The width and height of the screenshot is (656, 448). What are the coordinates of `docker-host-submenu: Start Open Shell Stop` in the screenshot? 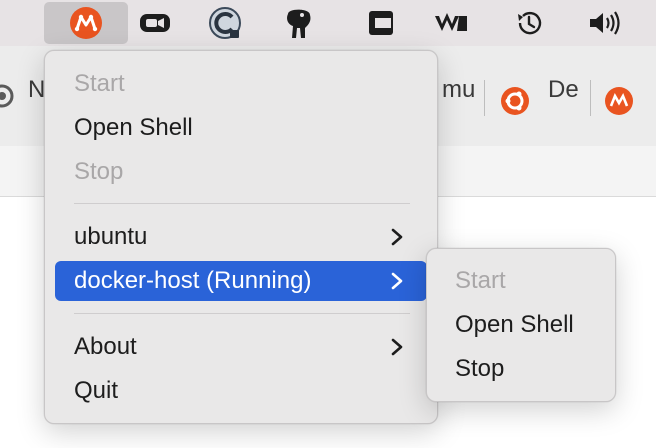 It's located at (521, 325).